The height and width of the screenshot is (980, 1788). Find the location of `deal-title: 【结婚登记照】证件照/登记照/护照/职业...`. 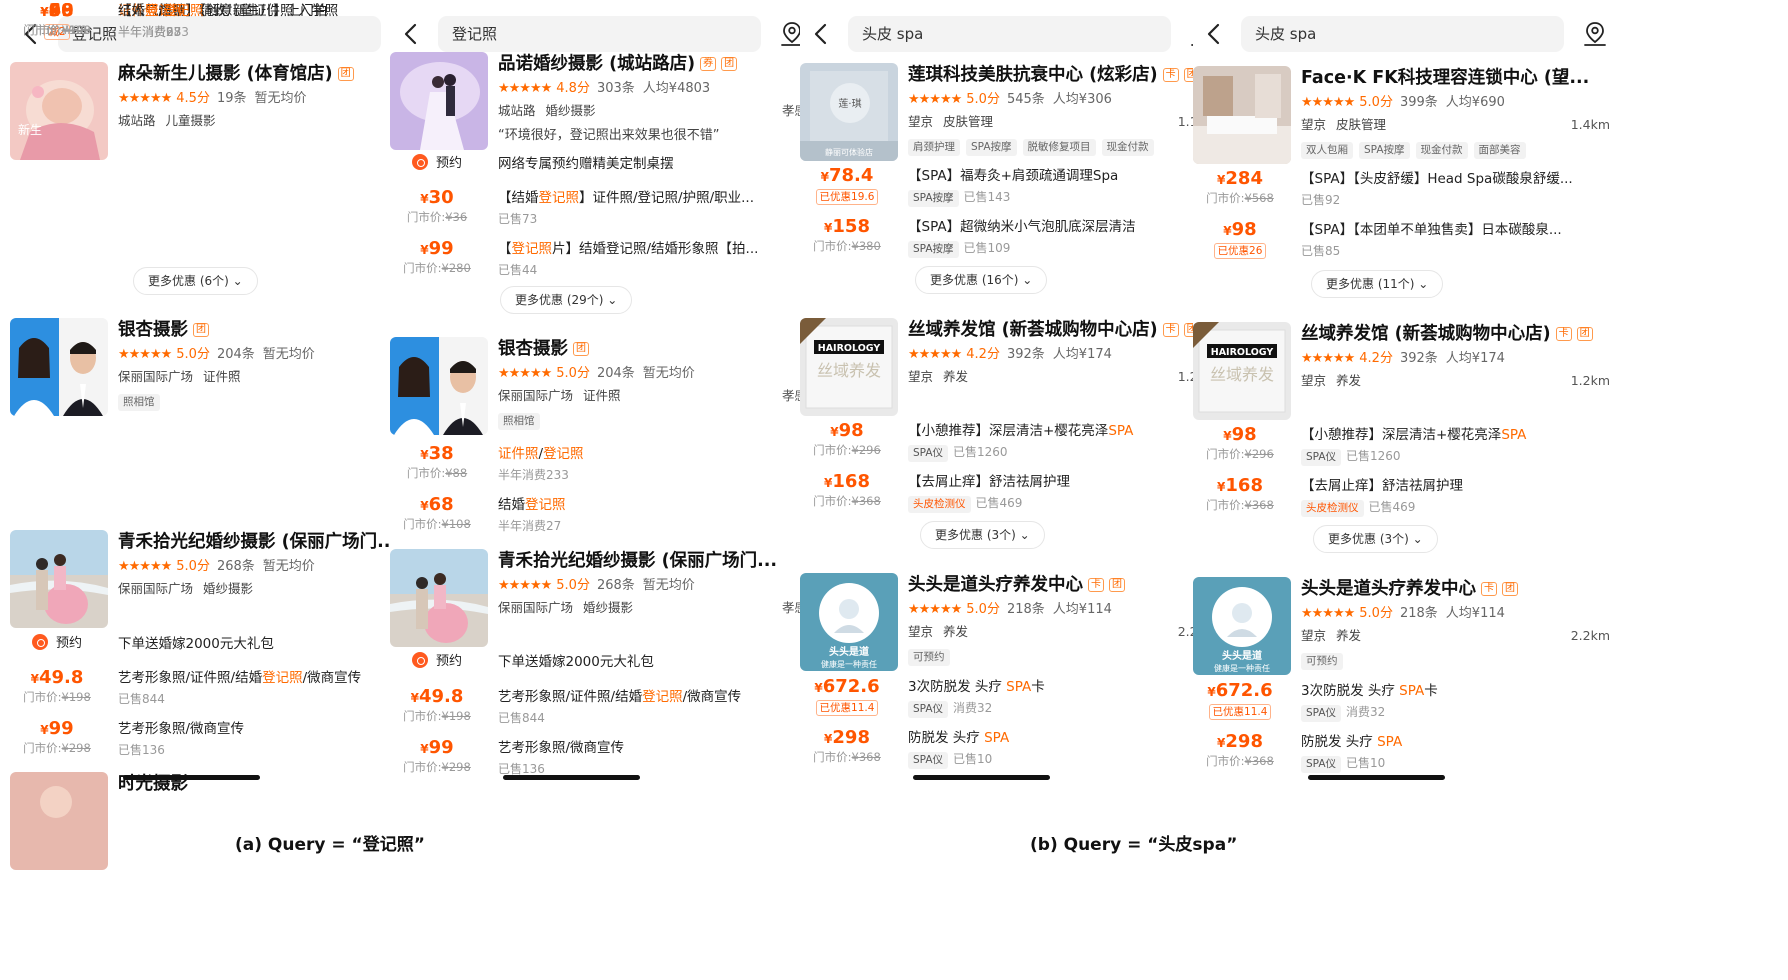

deal-title: 【结婚登记照】证件照/登记照/护照/职业... is located at coordinates (651, 198).